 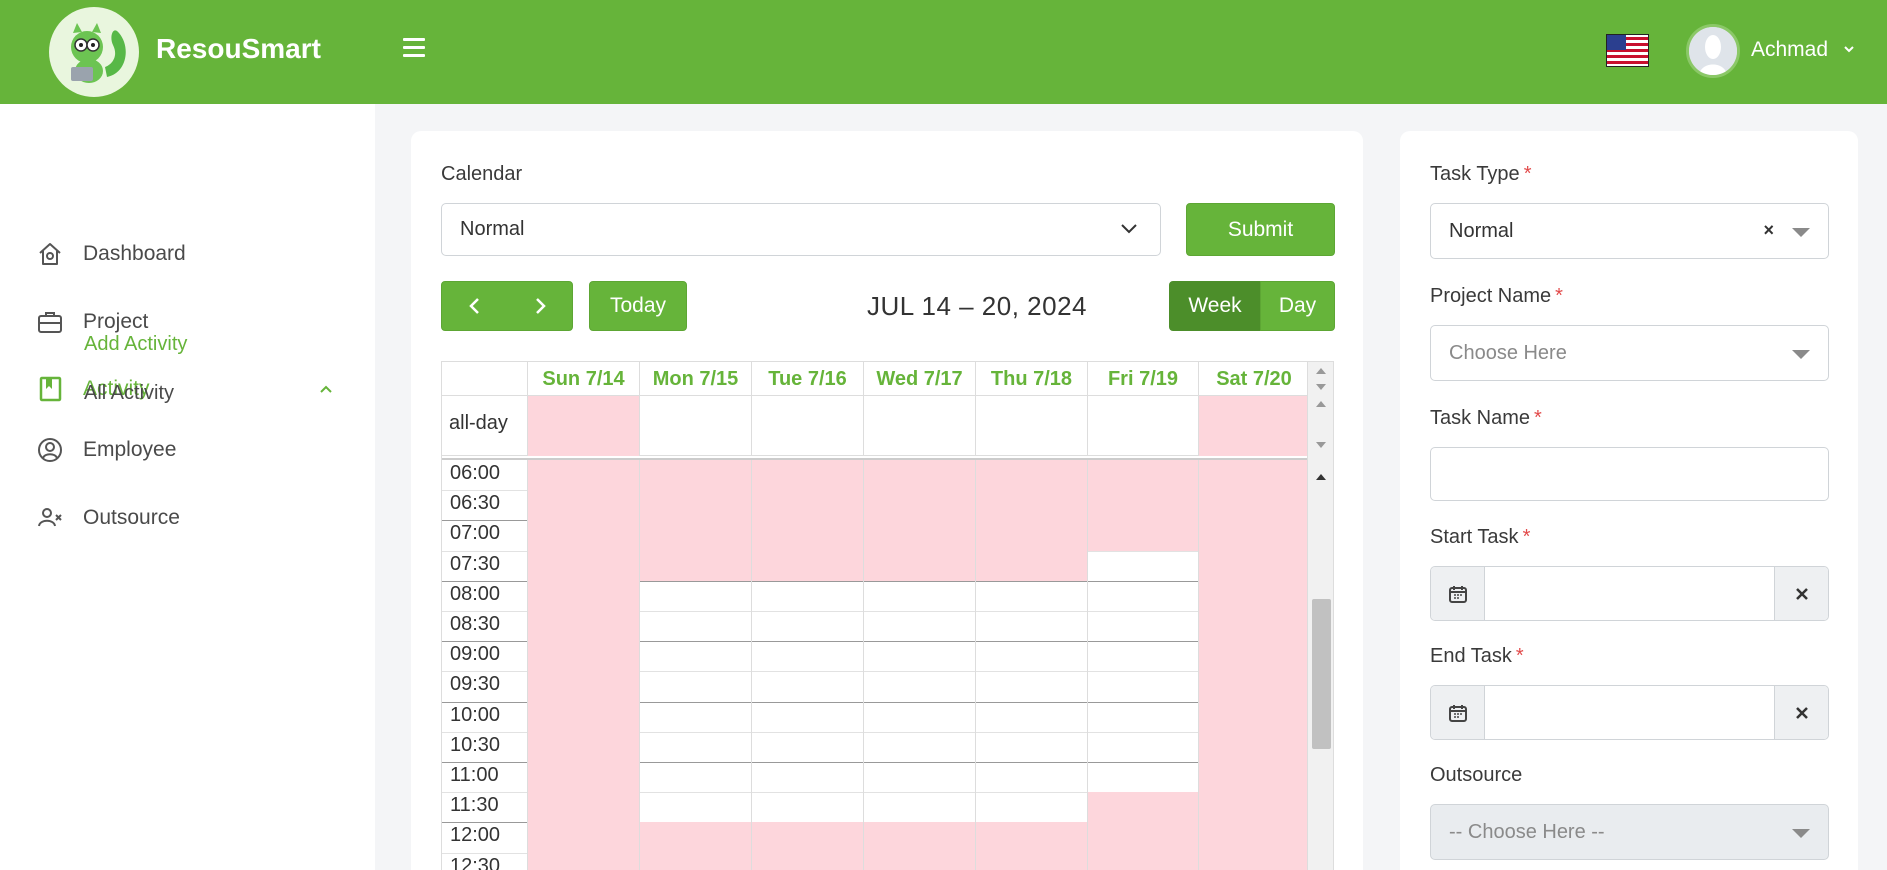 What do you see at coordinates (1627, 50) in the screenshot?
I see `us-flag-icon` at bounding box center [1627, 50].